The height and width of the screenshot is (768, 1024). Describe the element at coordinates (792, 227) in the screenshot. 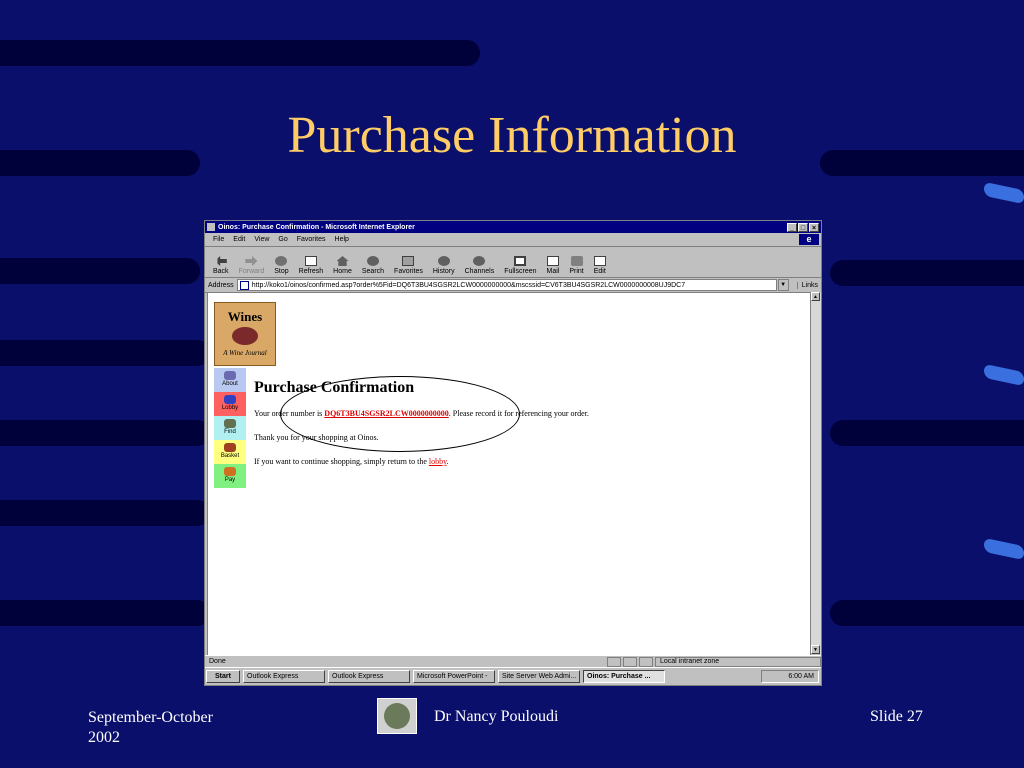

I see `minimize-button: _` at that location.